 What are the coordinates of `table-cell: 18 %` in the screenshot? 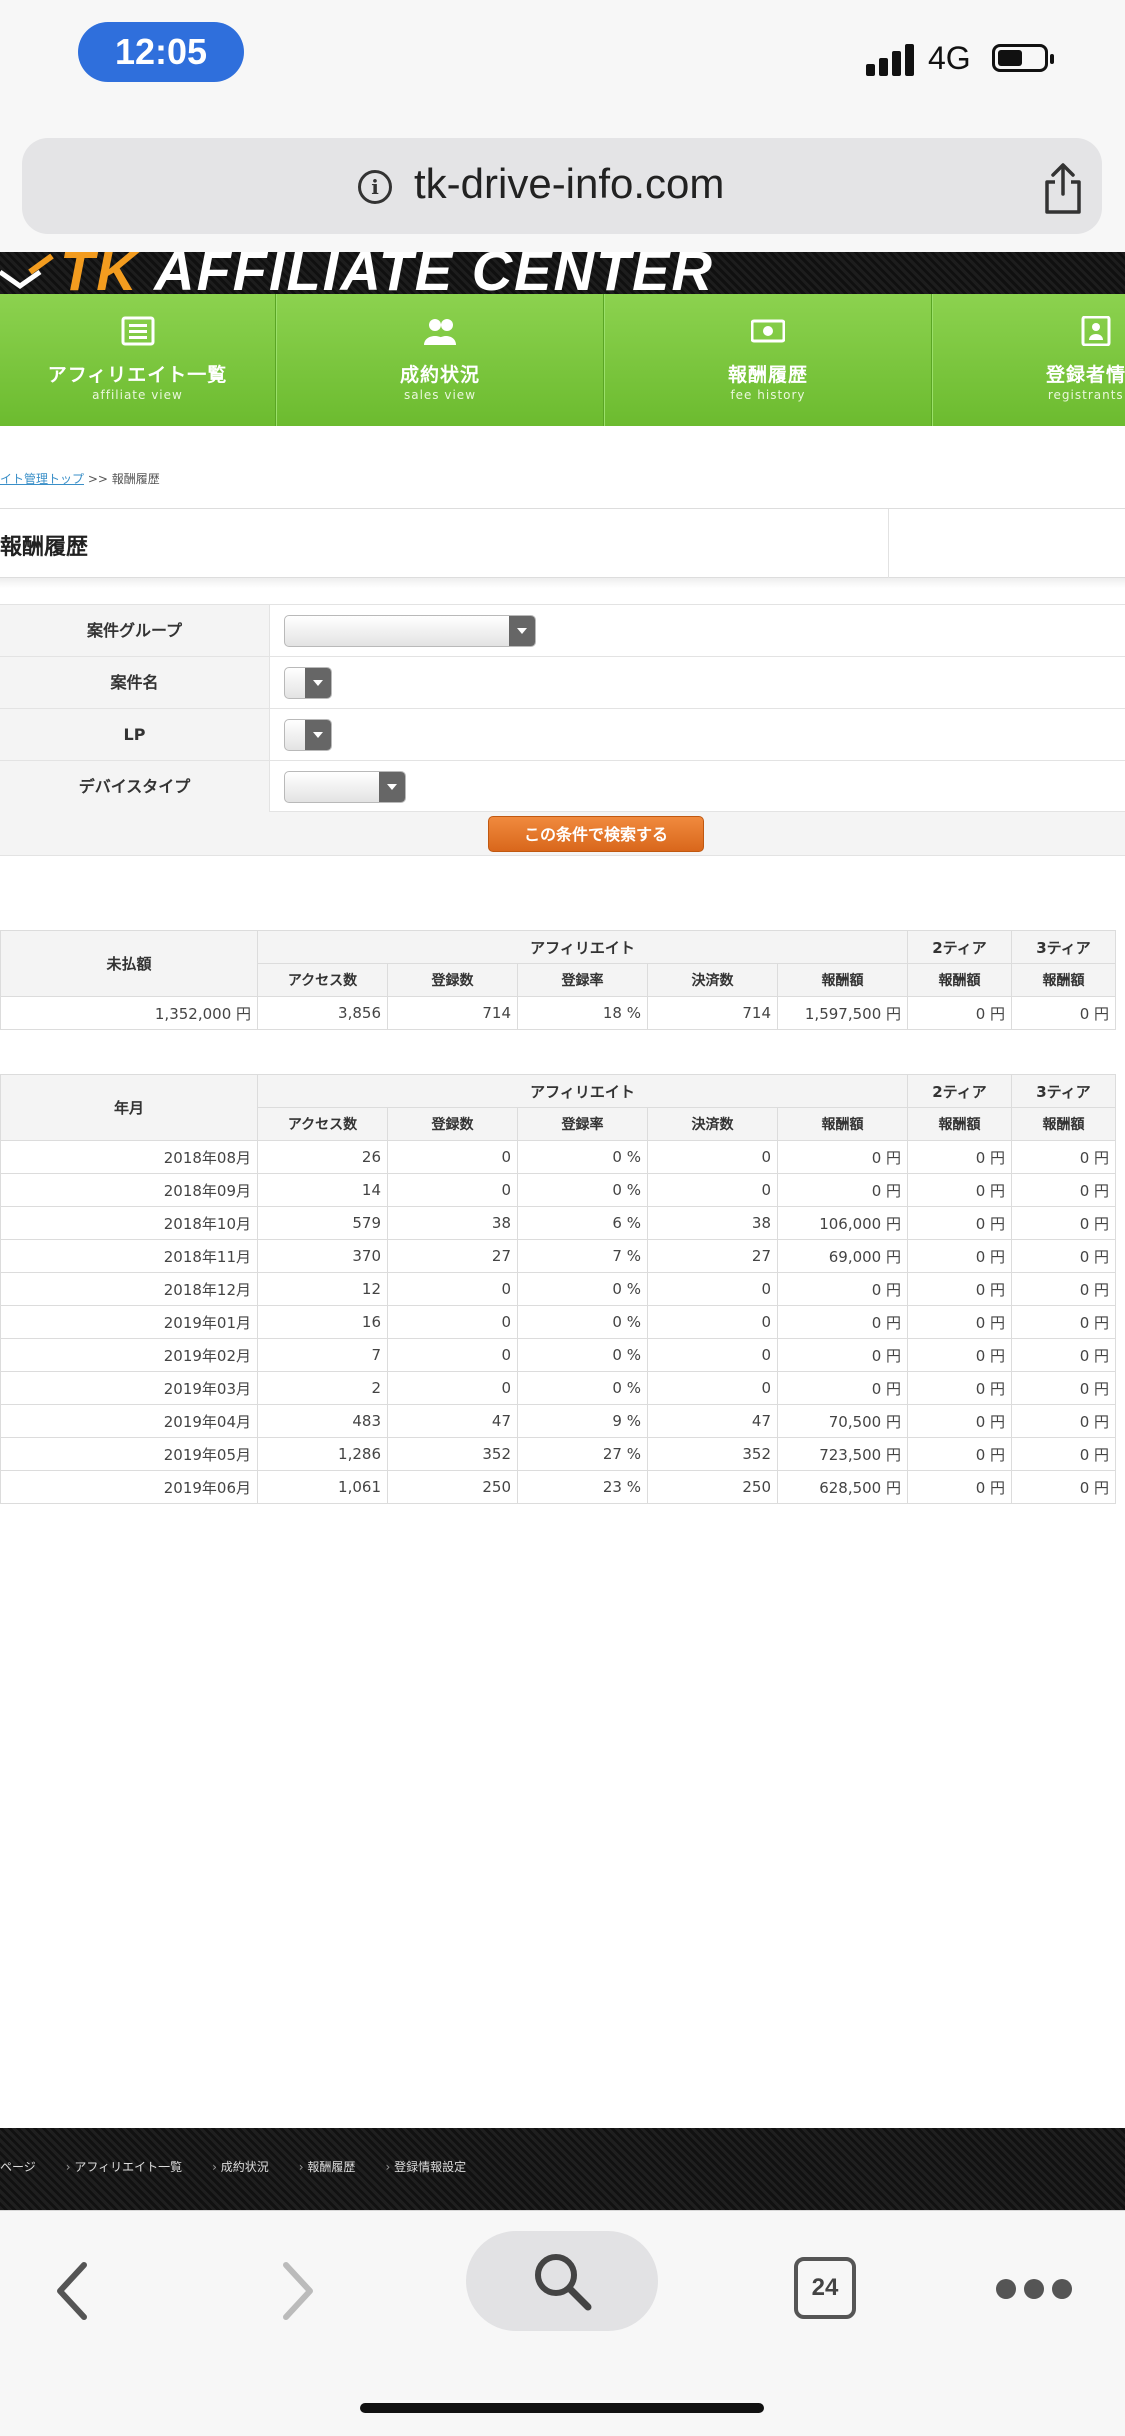 It's located at (582, 1013).